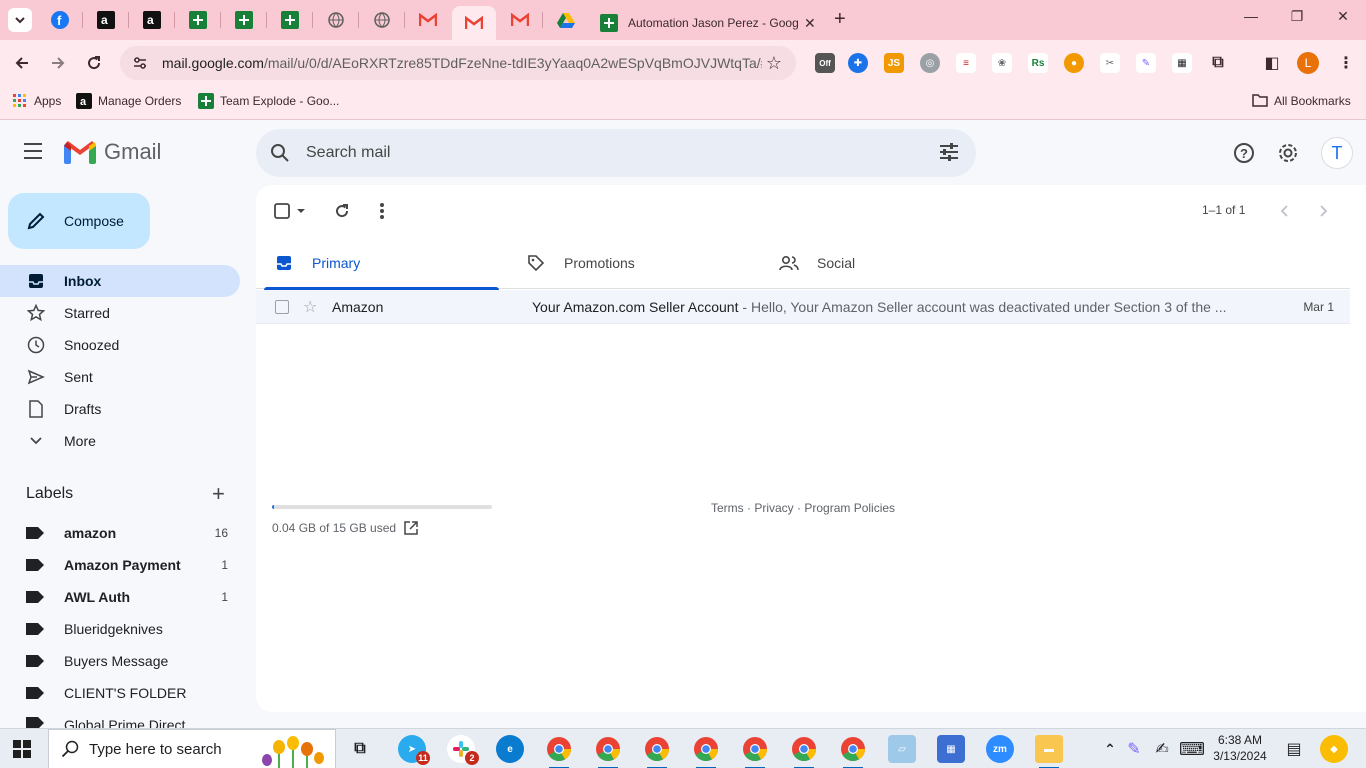 The height and width of the screenshot is (768, 1366). I want to click on close-window-button: ✕, so click(1343, 16).